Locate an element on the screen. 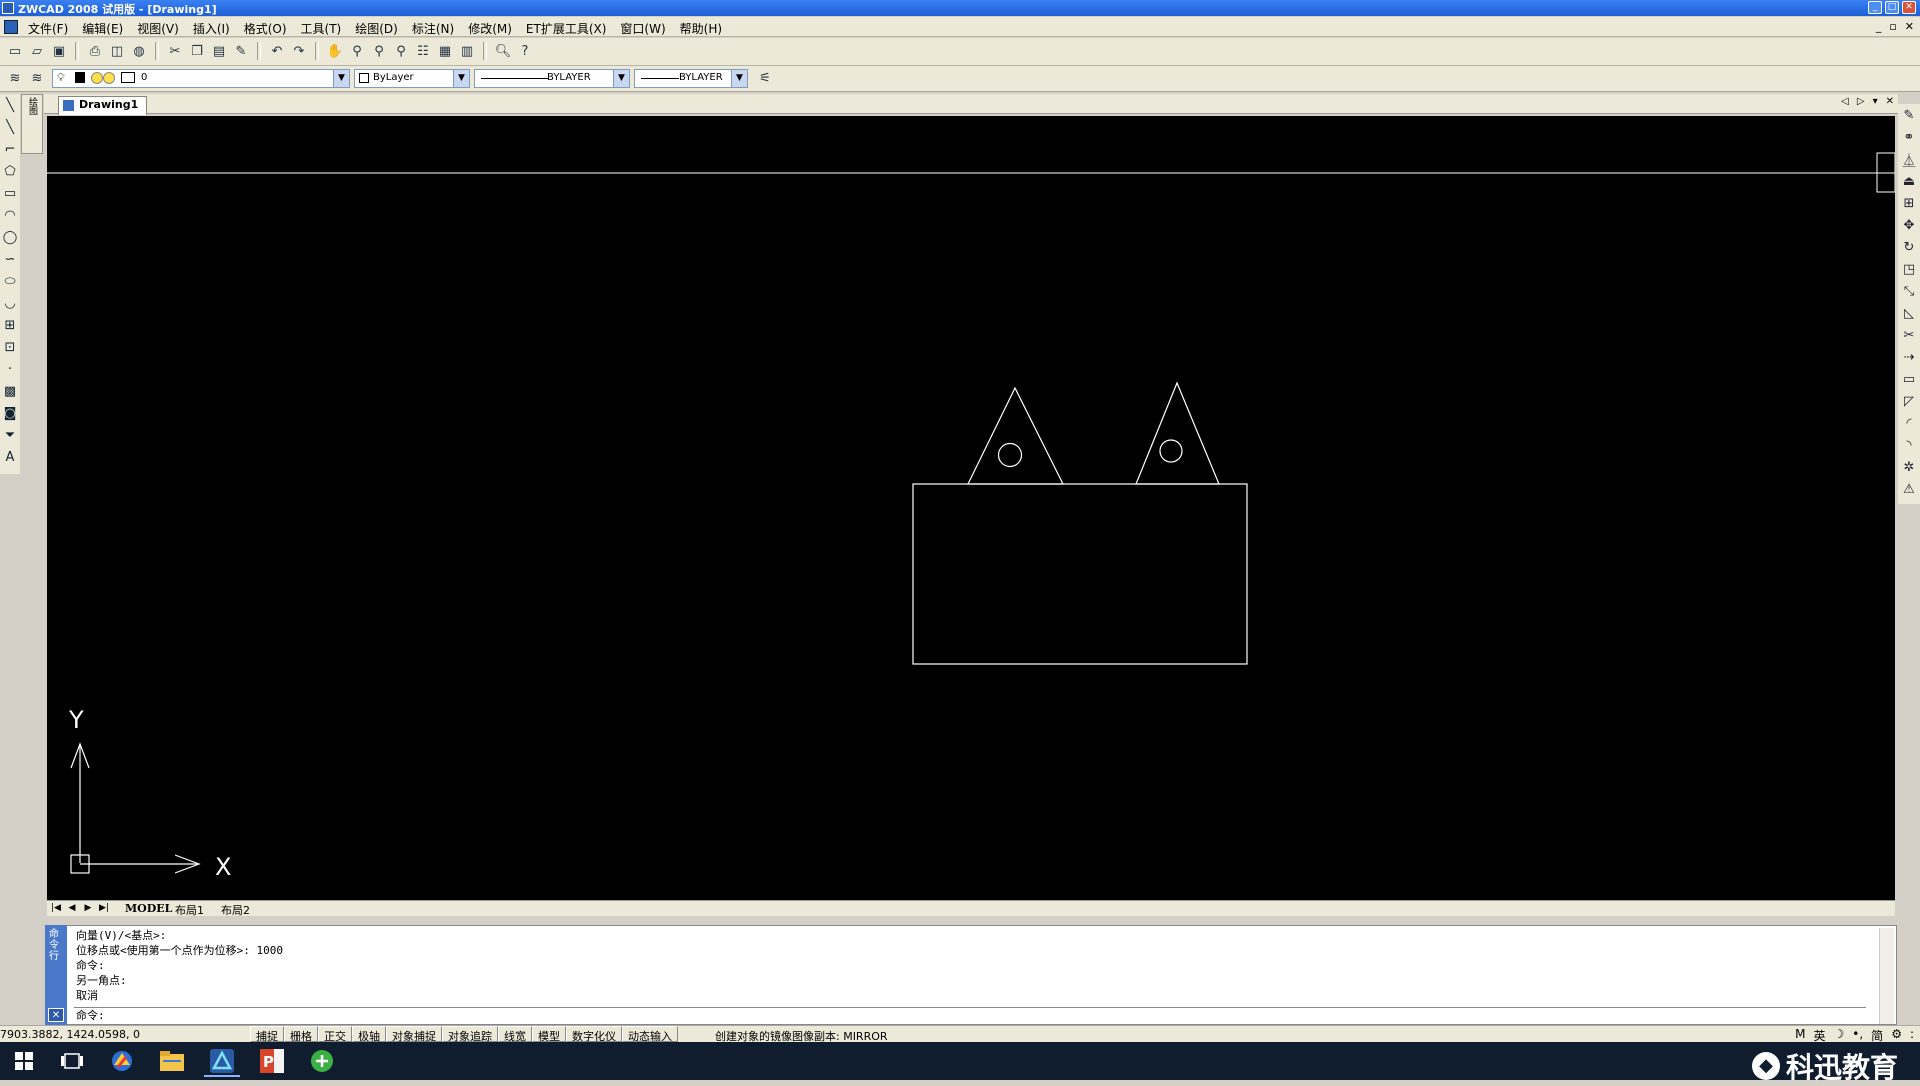 Image resolution: width=1920 pixels, height=1086 pixels. copy-icon: ❐ is located at coordinates (197, 51).